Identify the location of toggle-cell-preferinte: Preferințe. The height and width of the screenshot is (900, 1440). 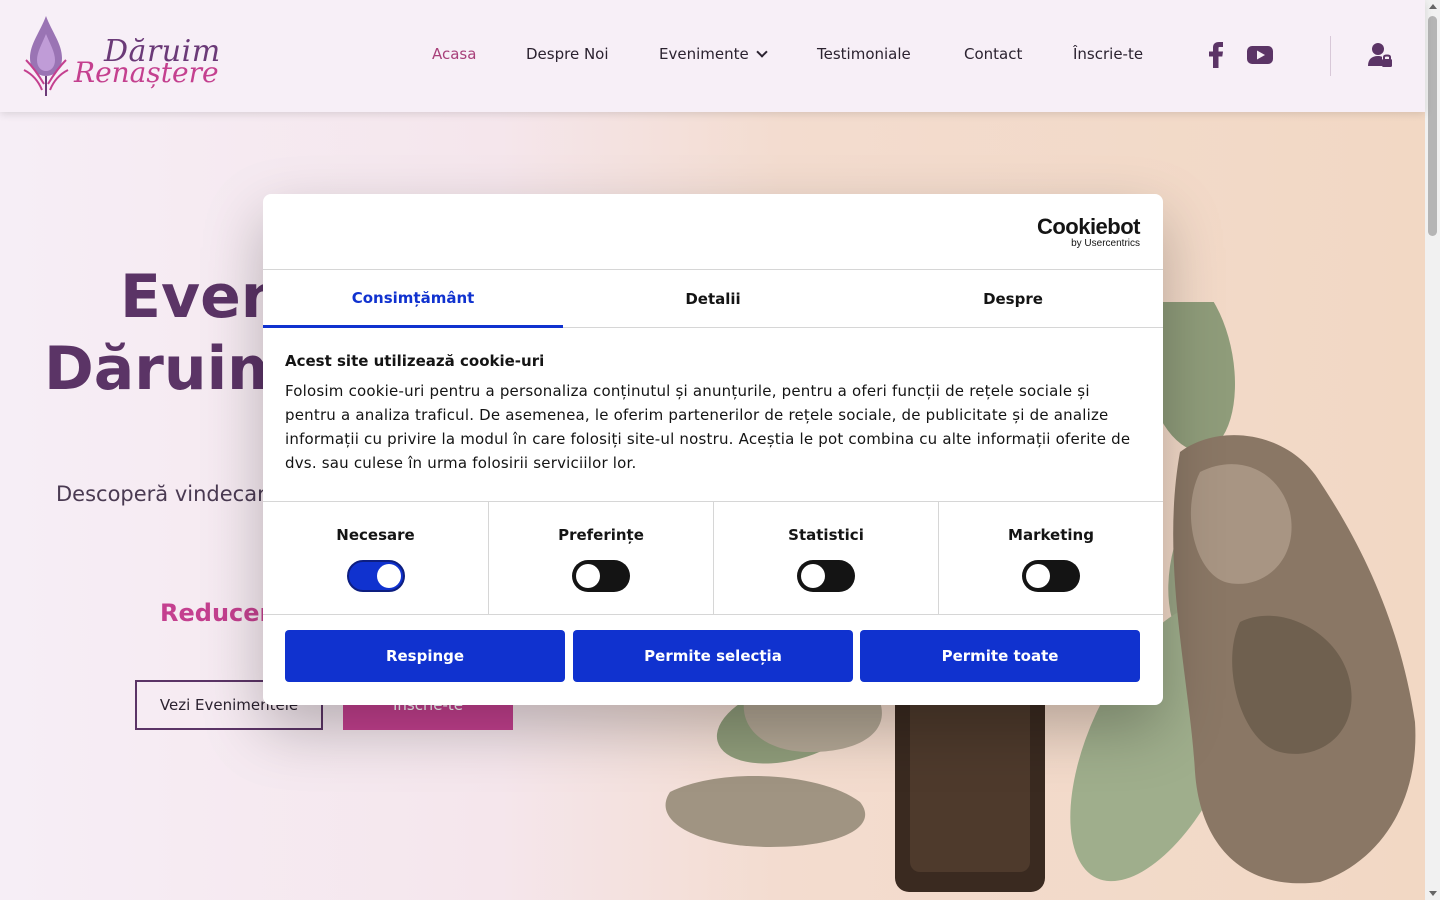
(600, 558).